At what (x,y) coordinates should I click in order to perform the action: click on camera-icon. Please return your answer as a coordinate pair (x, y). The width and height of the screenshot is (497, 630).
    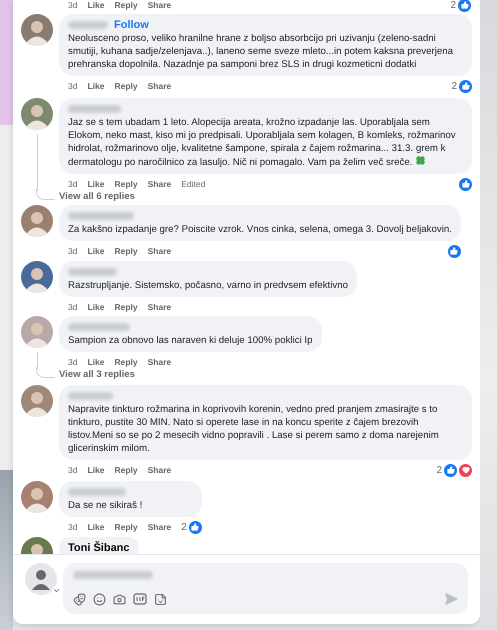
    Looking at the image, I should click on (119, 599).